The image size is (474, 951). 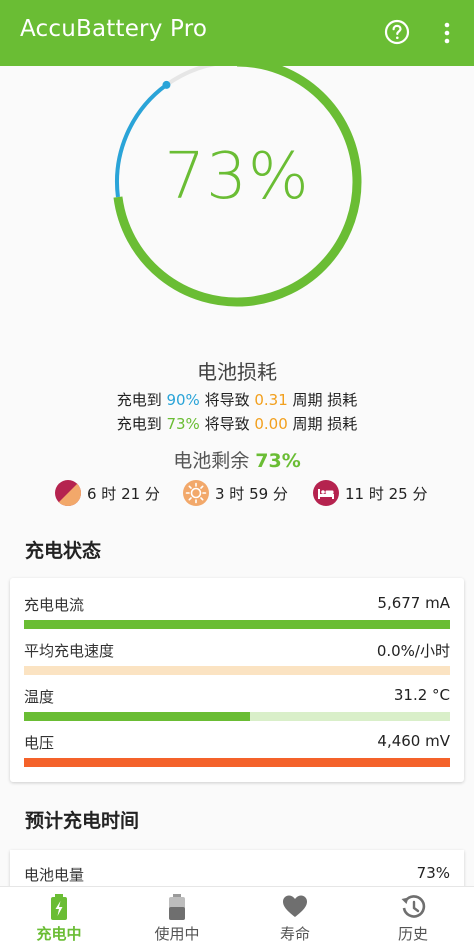 I want to click on avg-speed-label: 平均充电速度, so click(x=69, y=651).